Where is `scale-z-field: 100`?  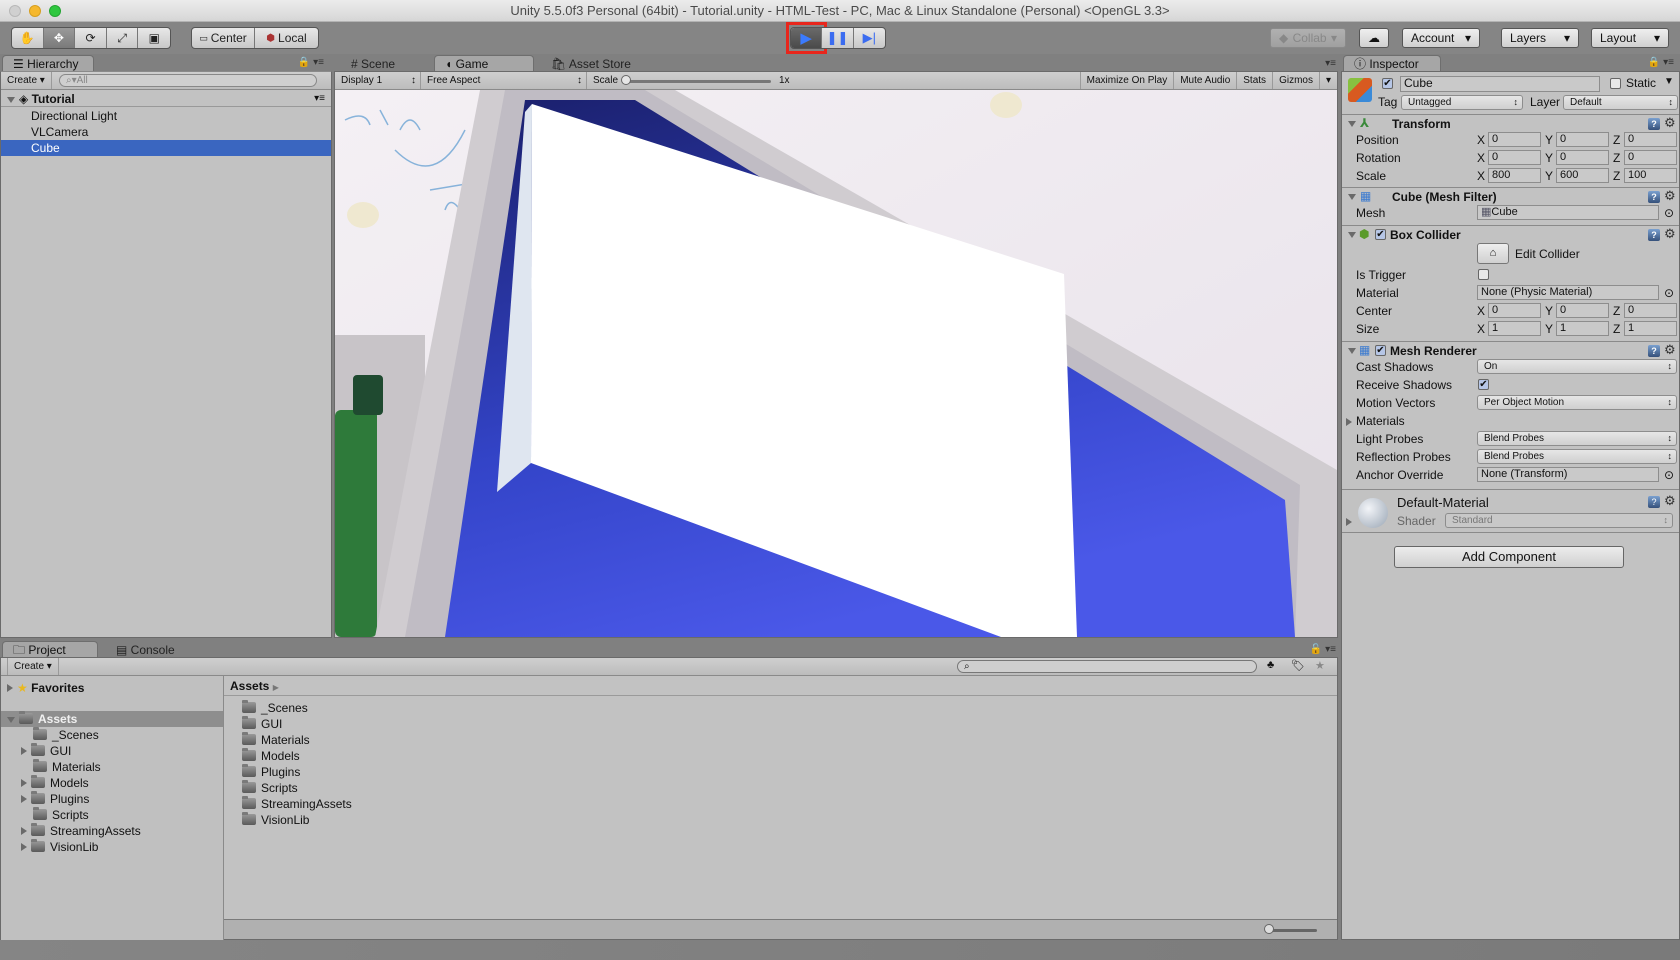
scale-z-field: 100 is located at coordinates (1650, 175).